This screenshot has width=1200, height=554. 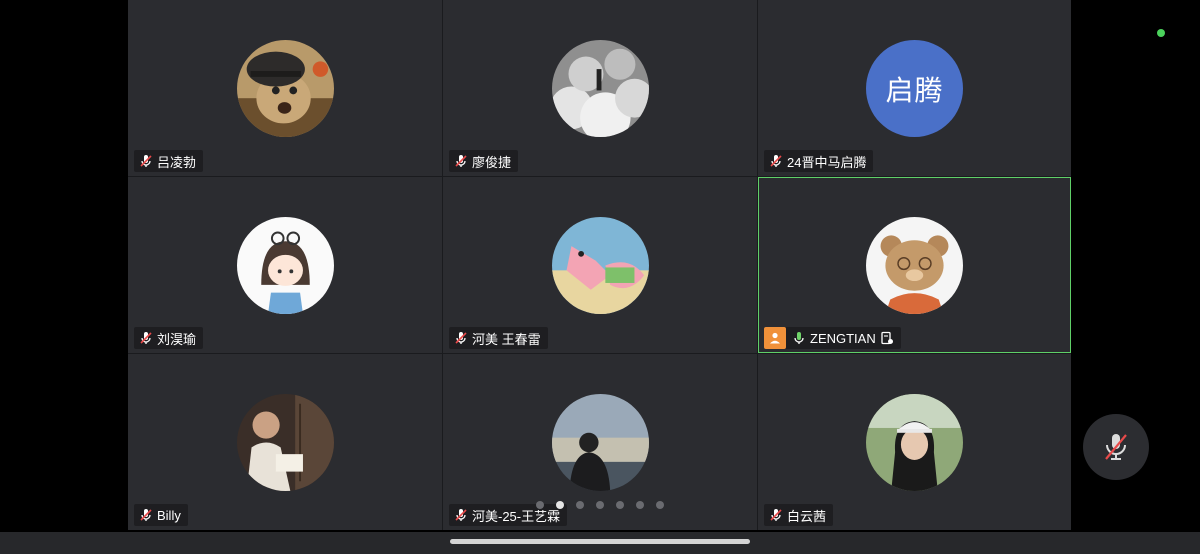 I want to click on name-tag: 刘淏瑜, so click(x=169, y=338).